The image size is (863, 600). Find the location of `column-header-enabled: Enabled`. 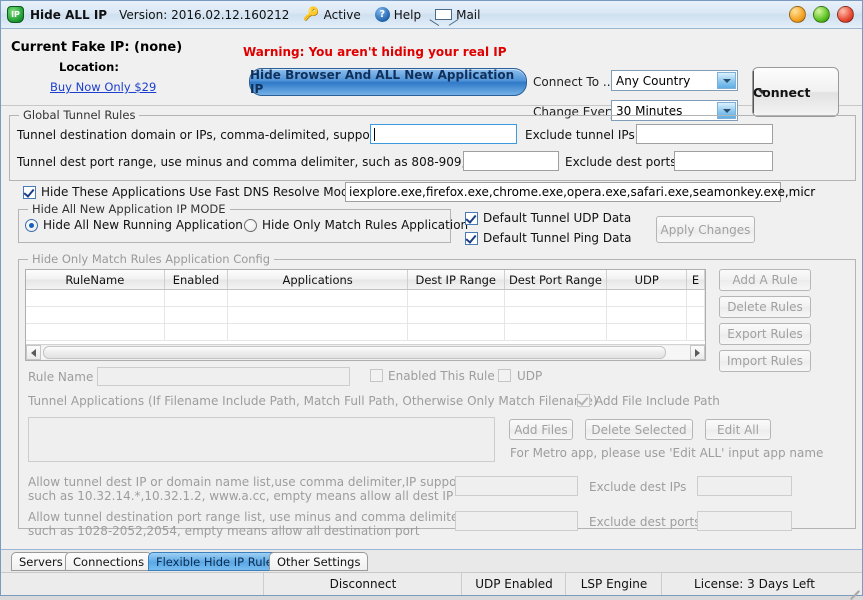

column-header-enabled: Enabled is located at coordinates (197, 279).